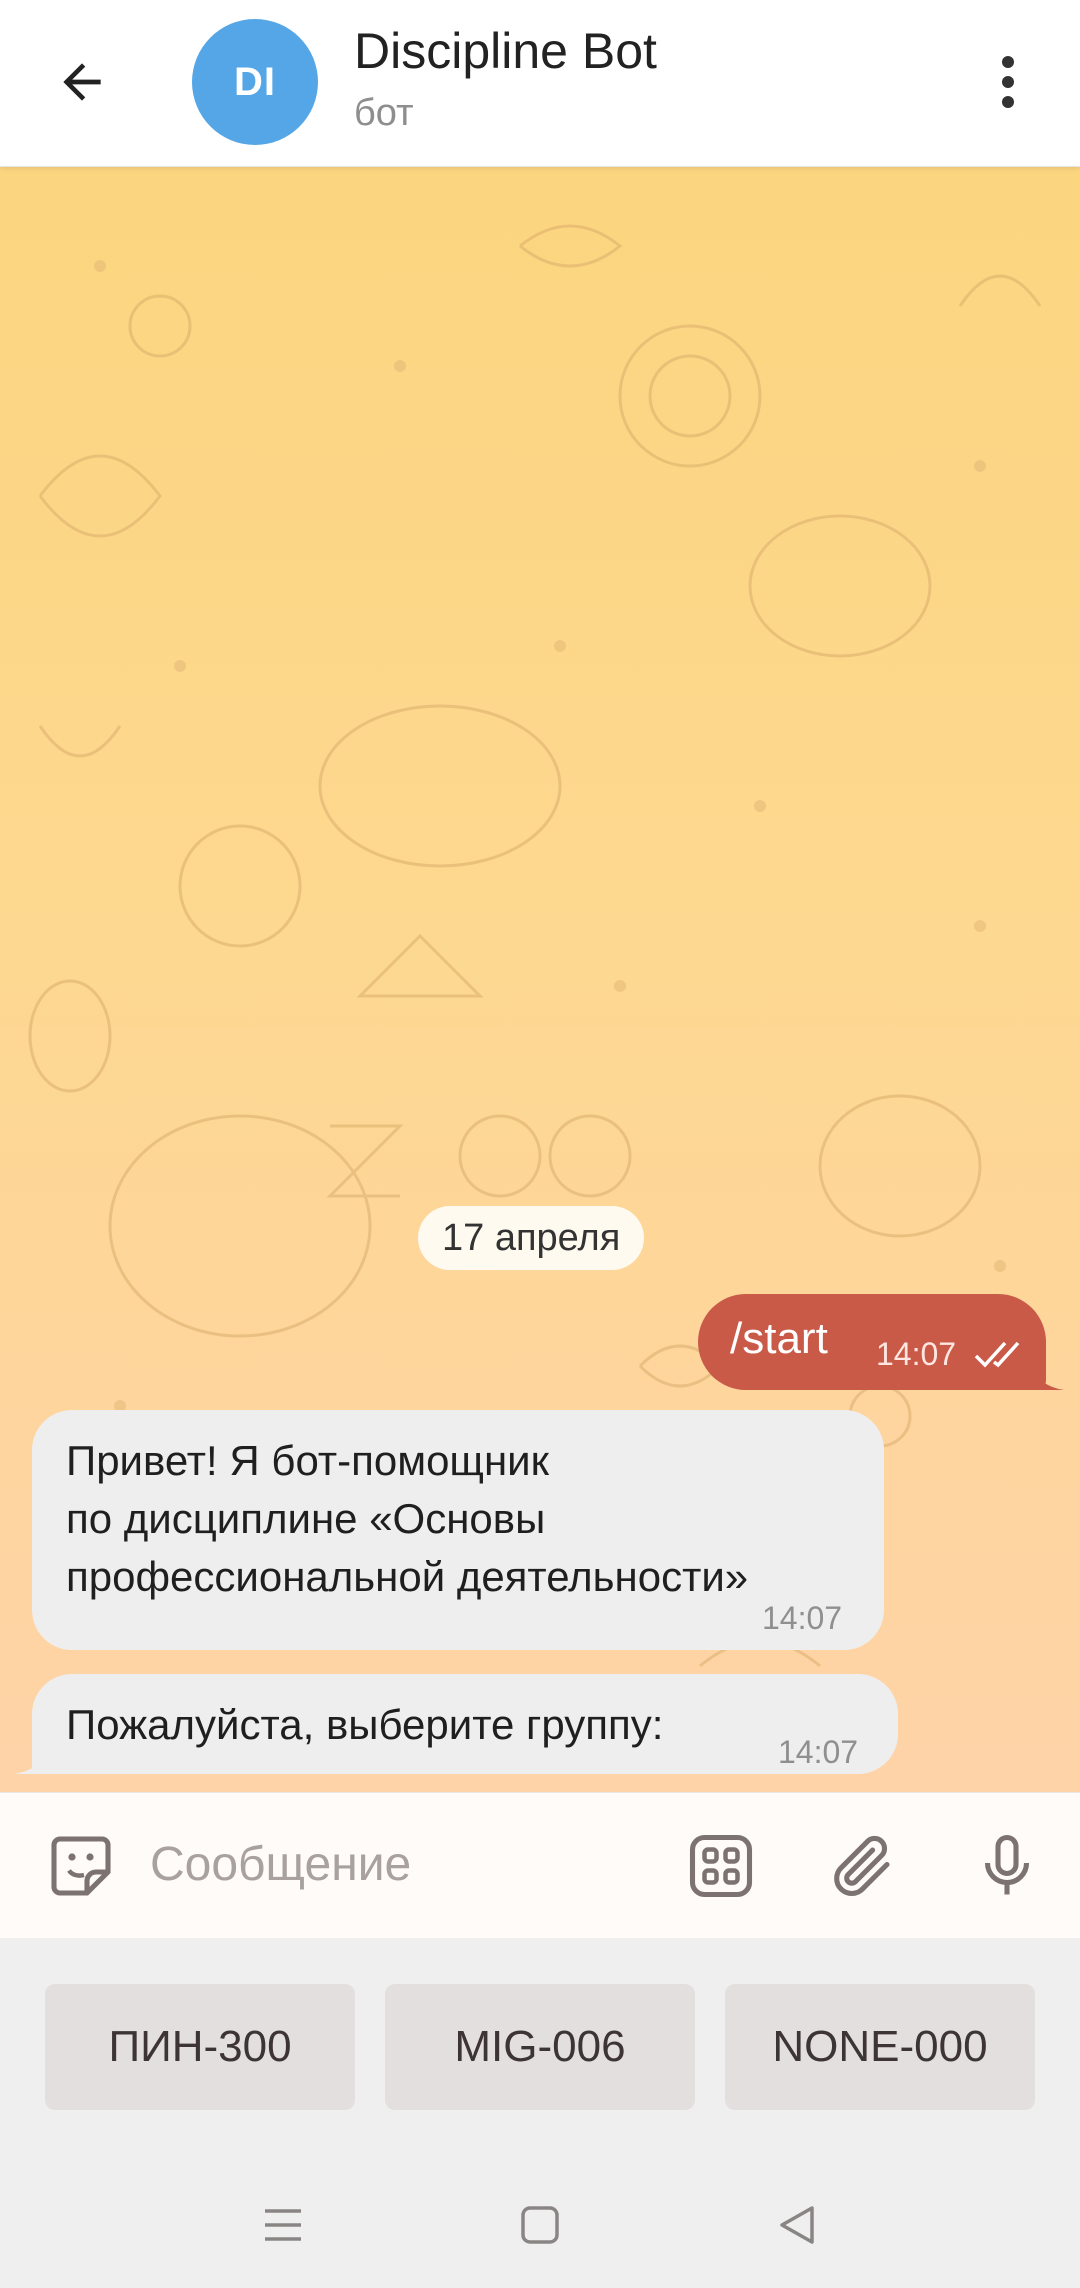 Image resolution: width=1080 pixels, height=2288 pixels. I want to click on recent-apps-button, so click(283, 2225).